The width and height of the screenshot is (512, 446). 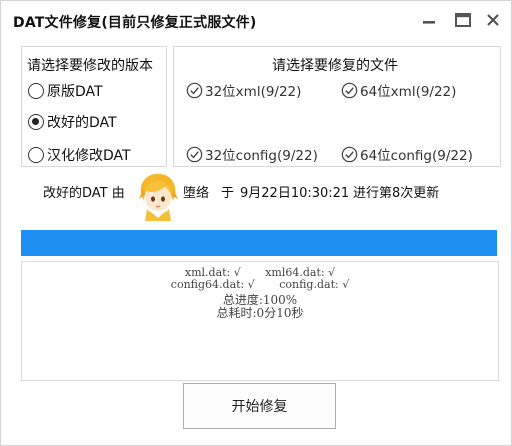 What do you see at coordinates (158, 196) in the screenshot?
I see `anime-avatar-icon` at bounding box center [158, 196].